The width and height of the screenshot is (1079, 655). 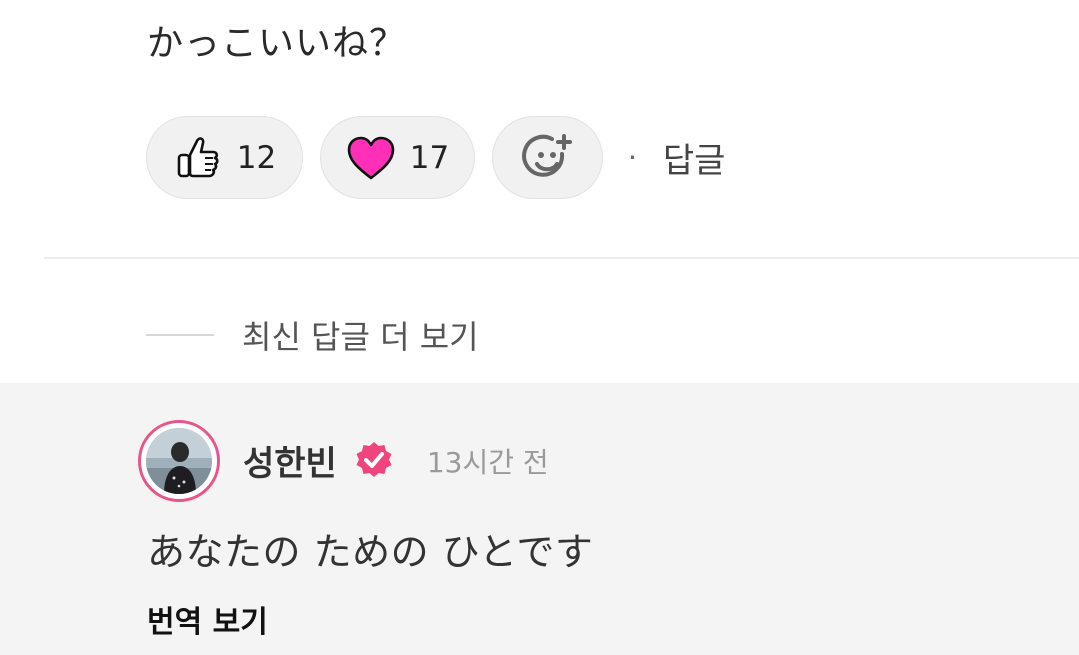 I want to click on avatar, so click(x=179, y=461).